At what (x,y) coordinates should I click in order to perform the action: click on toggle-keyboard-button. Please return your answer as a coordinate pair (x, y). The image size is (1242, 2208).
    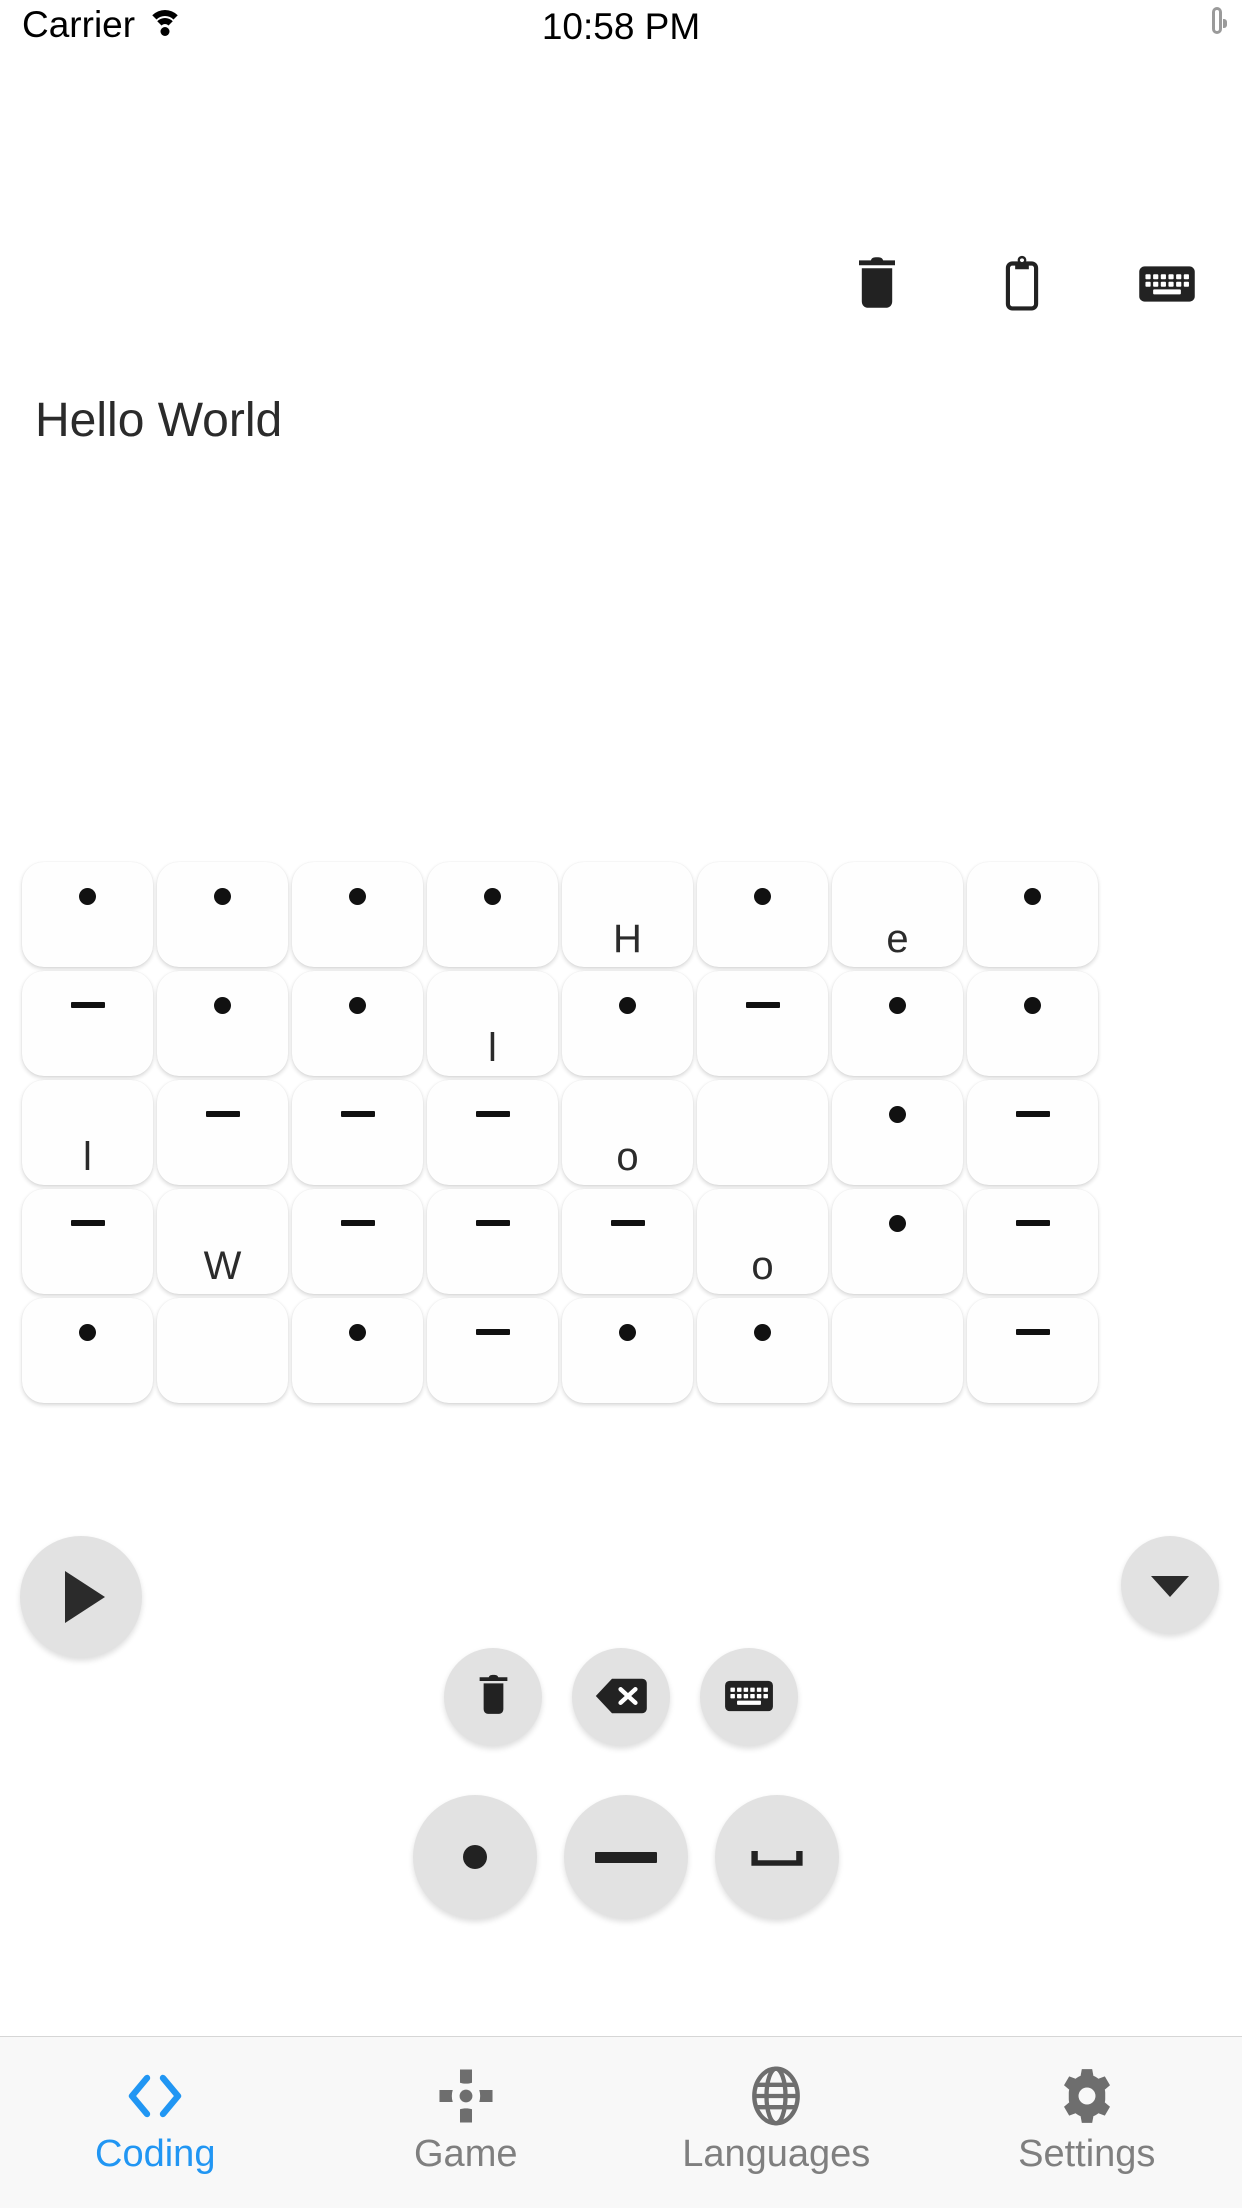
    Looking at the image, I should click on (1167, 285).